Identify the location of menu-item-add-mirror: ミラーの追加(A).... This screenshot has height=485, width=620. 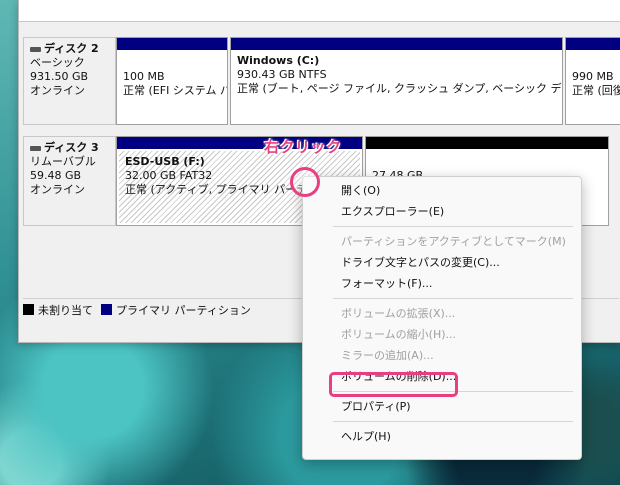
(442, 355).